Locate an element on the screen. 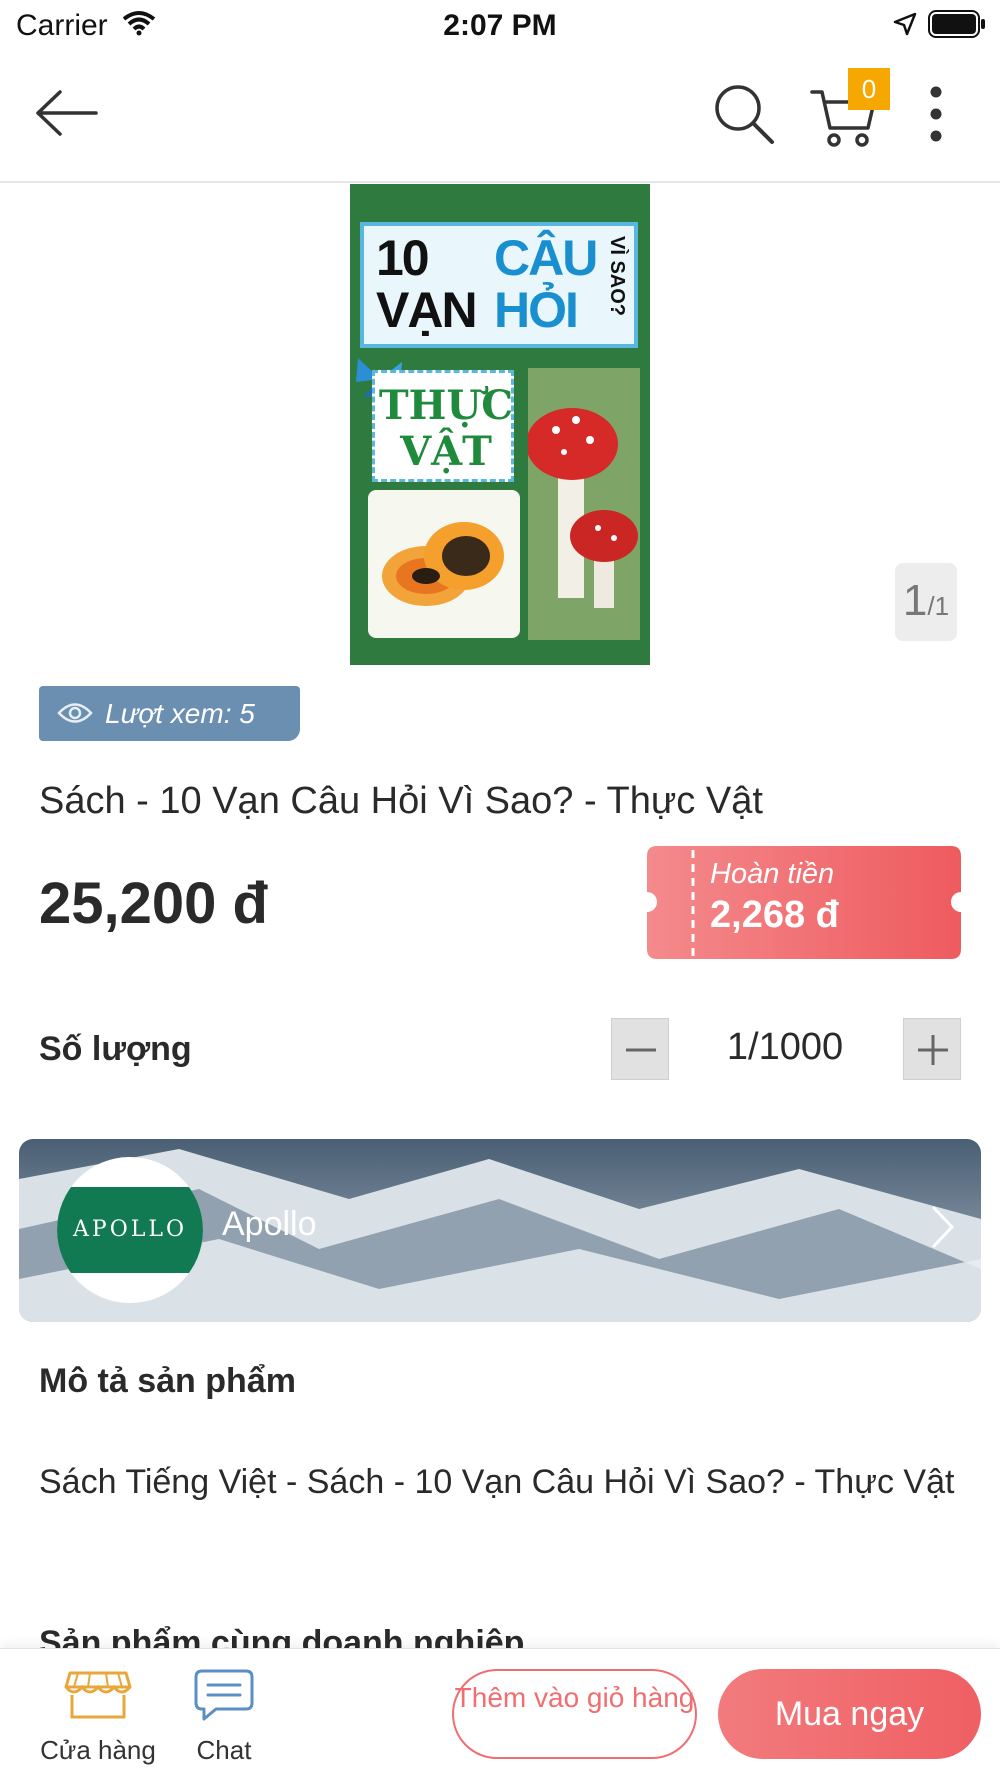 This screenshot has height=1778, width=1000. store-tab-label: Cửa hàng is located at coordinates (98, 1750).